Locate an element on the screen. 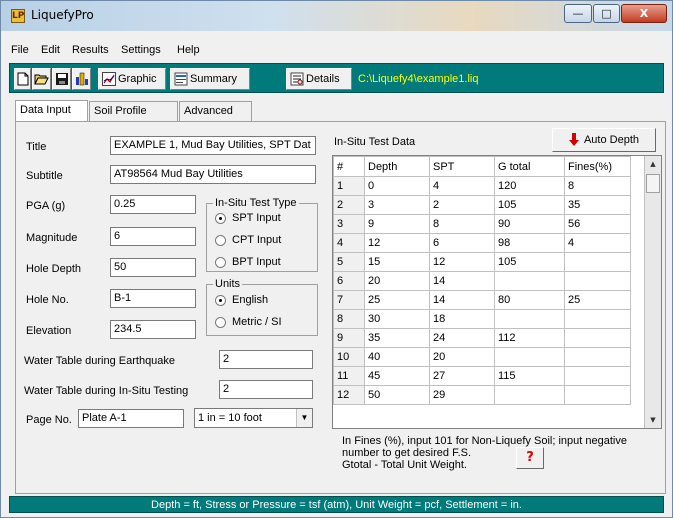 This screenshot has width=673, height=518. spt-cell: 29 is located at coordinates (462, 395).